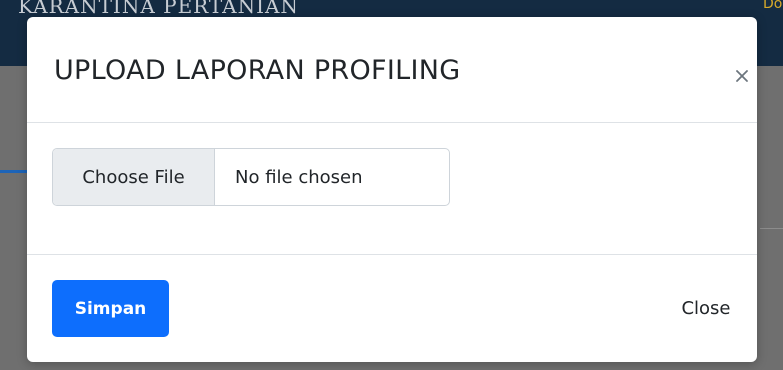 The width and height of the screenshot is (783, 370). I want to click on choose-file-button: Choose File, so click(134, 177).